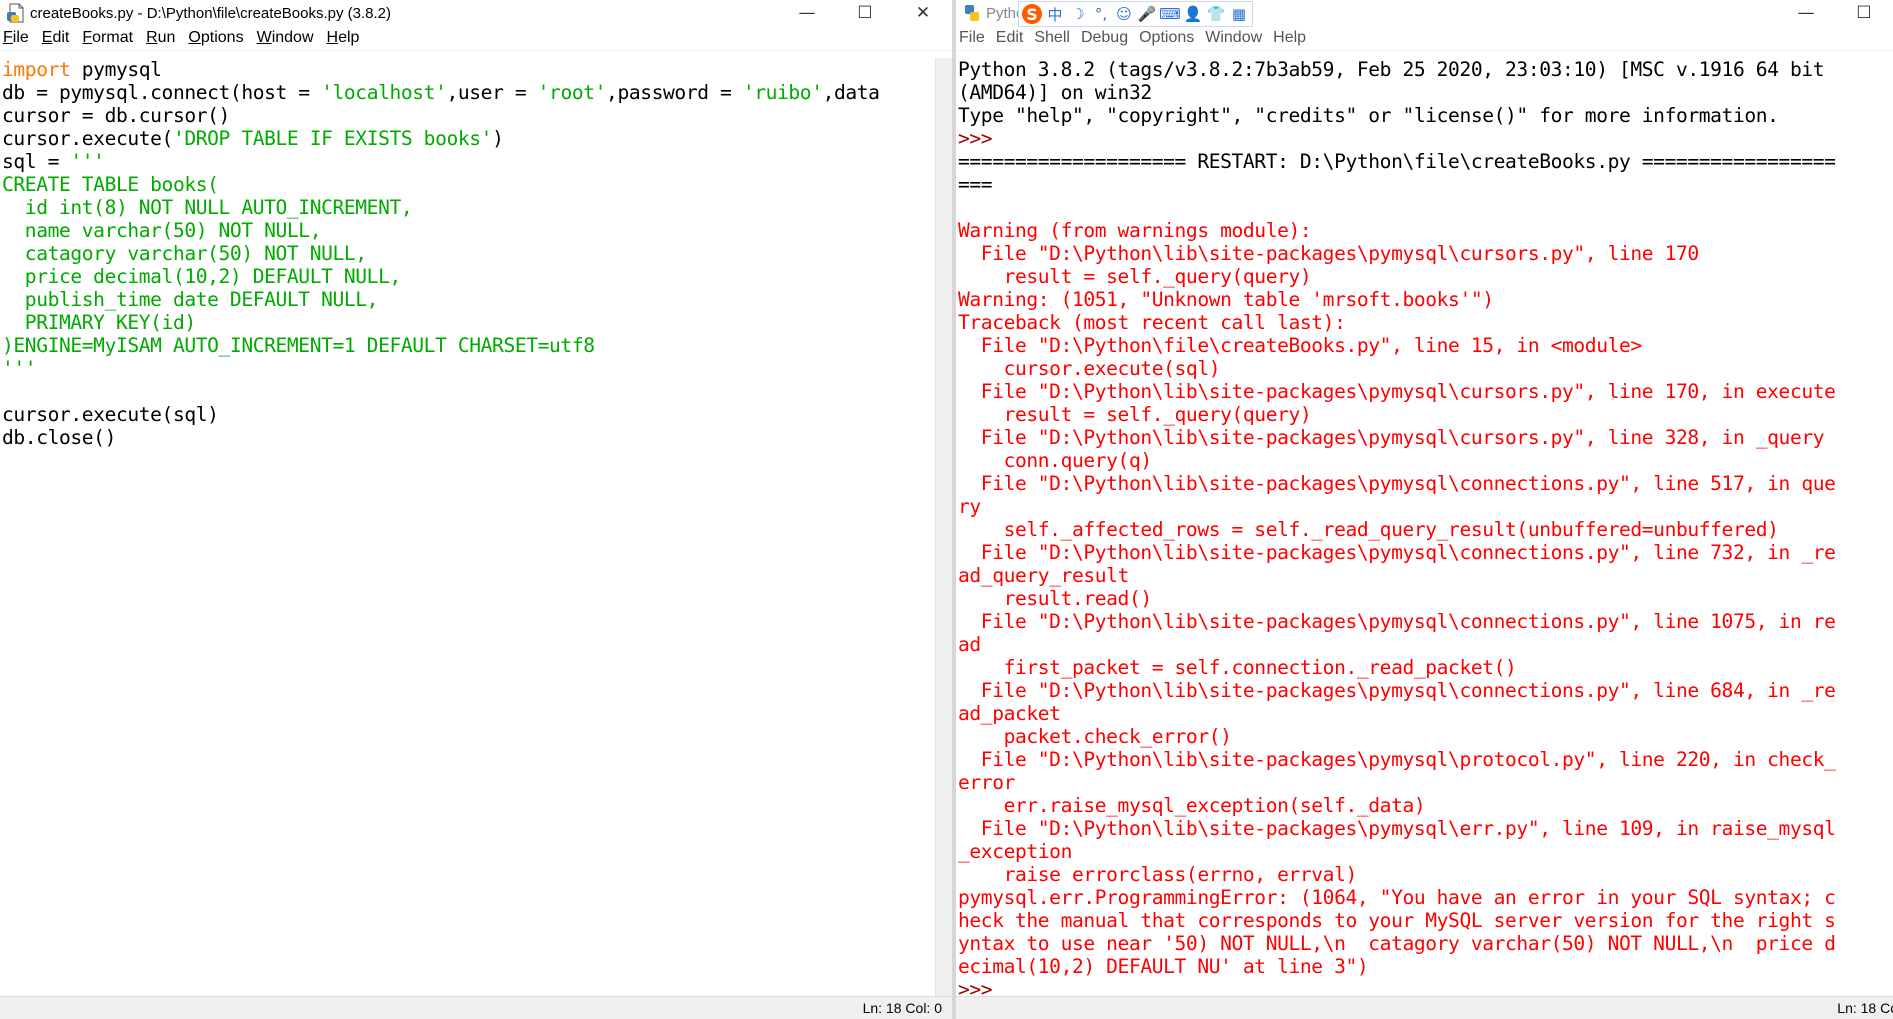 The height and width of the screenshot is (1019, 1893). Describe the element at coordinates (1806, 13) in the screenshot. I see `shell-minimize-button: —` at that location.